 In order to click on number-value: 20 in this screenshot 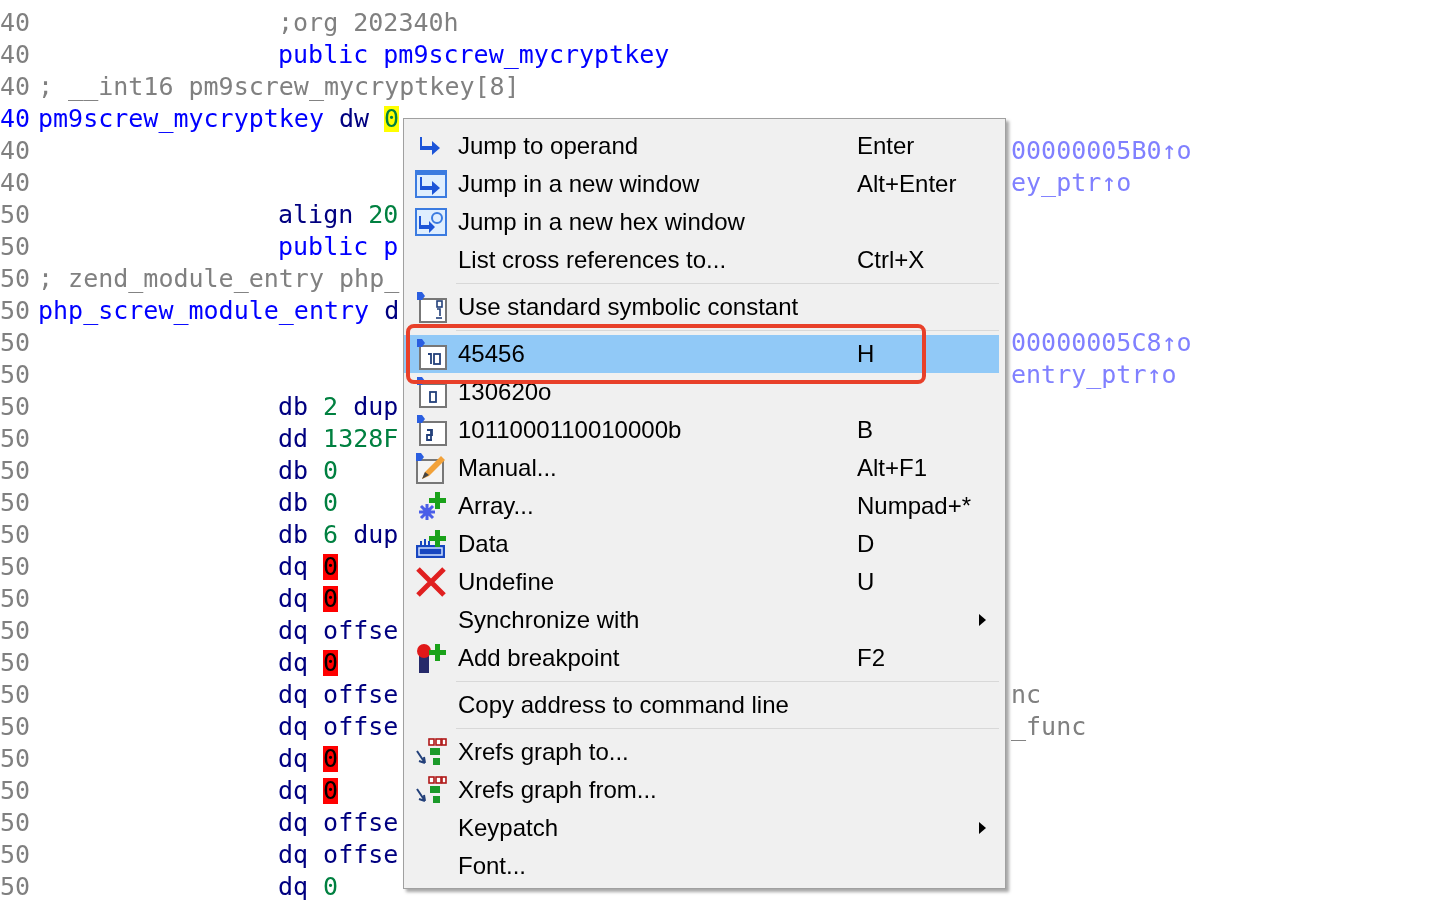, I will do `click(383, 215)`.